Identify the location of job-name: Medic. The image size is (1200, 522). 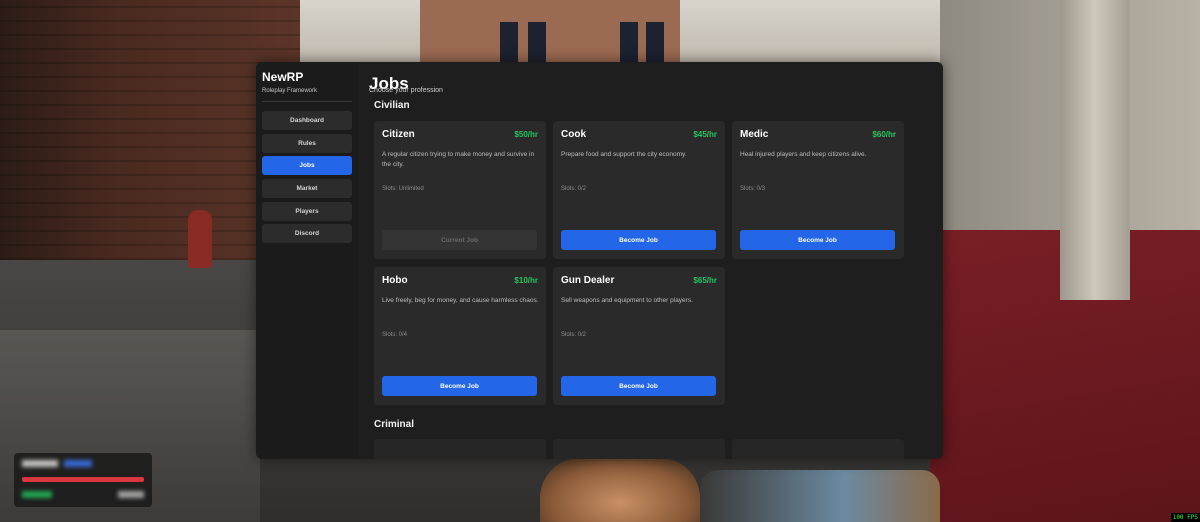
(754, 134).